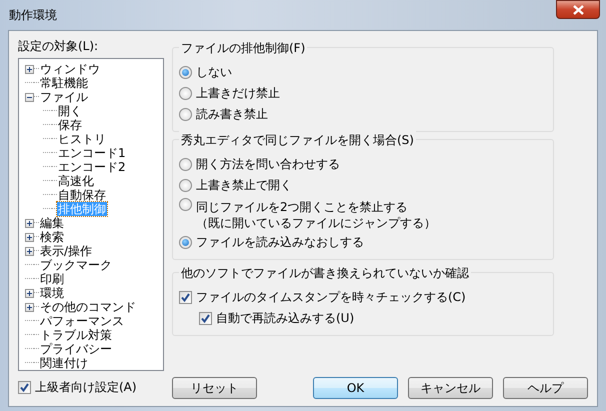 This screenshot has width=606, height=411. Describe the element at coordinates (70, 125) in the screenshot. I see `tree-item: 保存` at that location.